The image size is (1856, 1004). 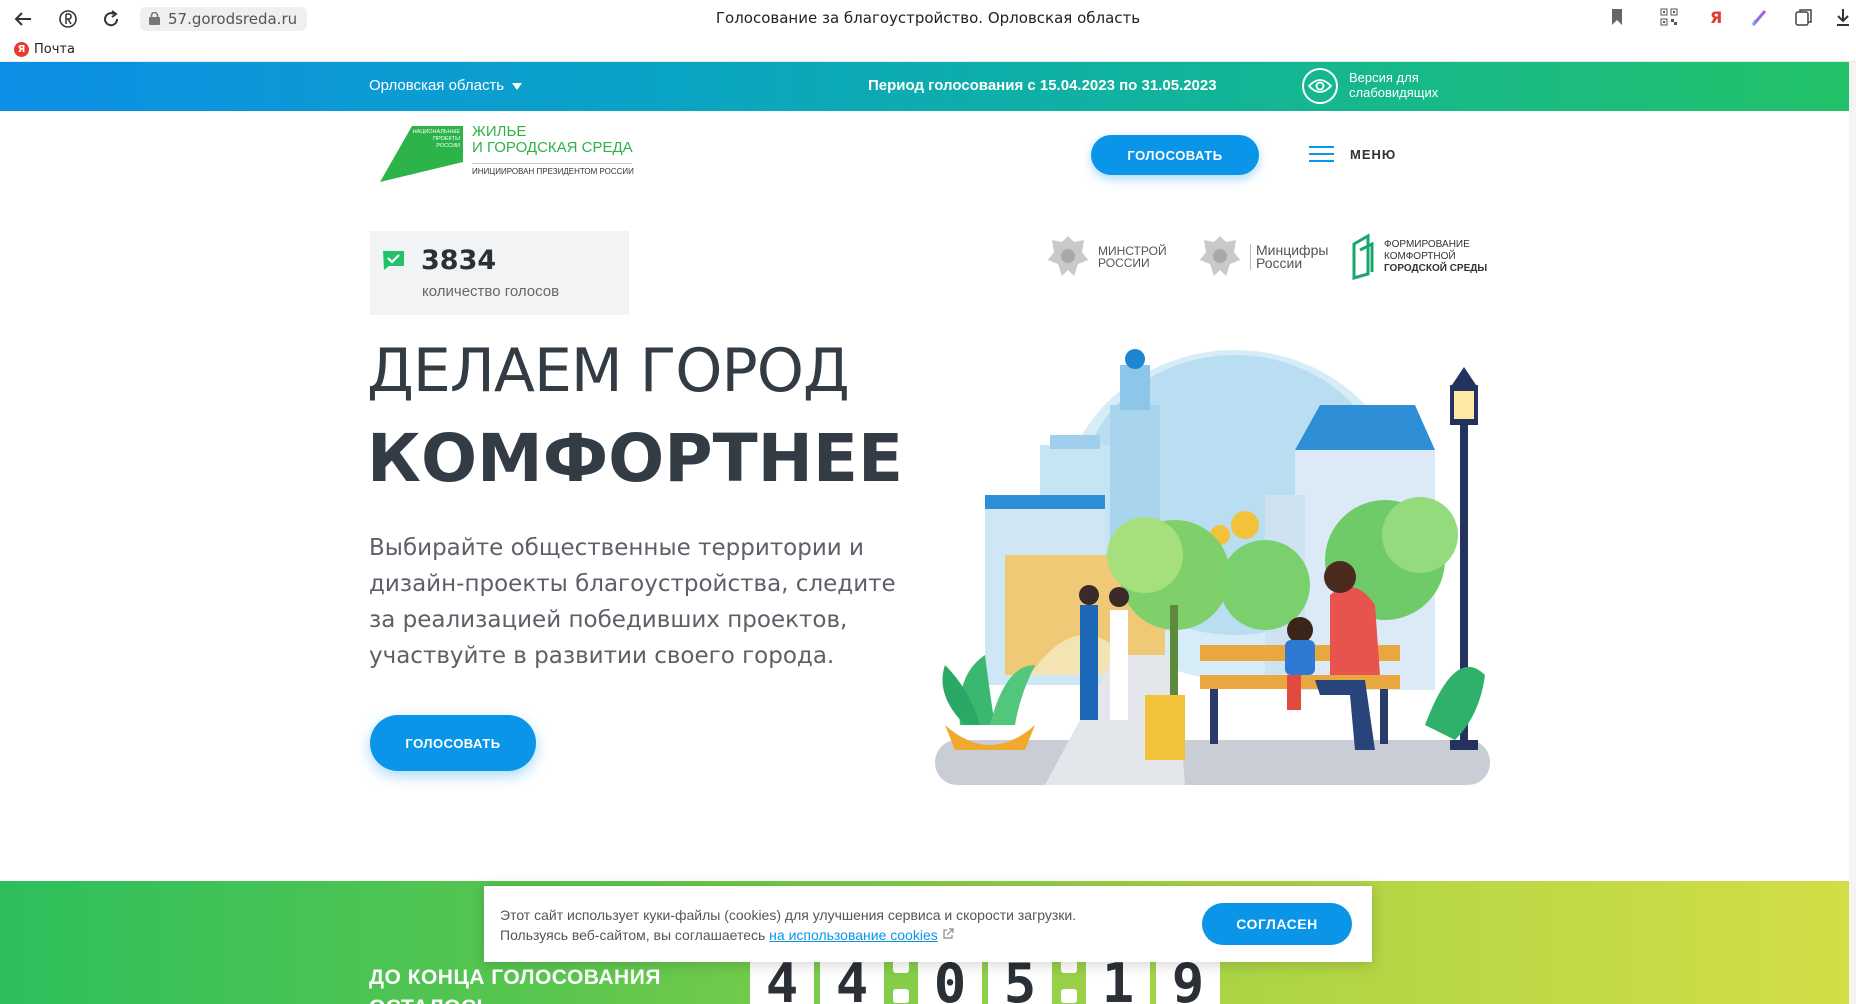 I want to click on page-scrollbar, so click(x=1852, y=533).